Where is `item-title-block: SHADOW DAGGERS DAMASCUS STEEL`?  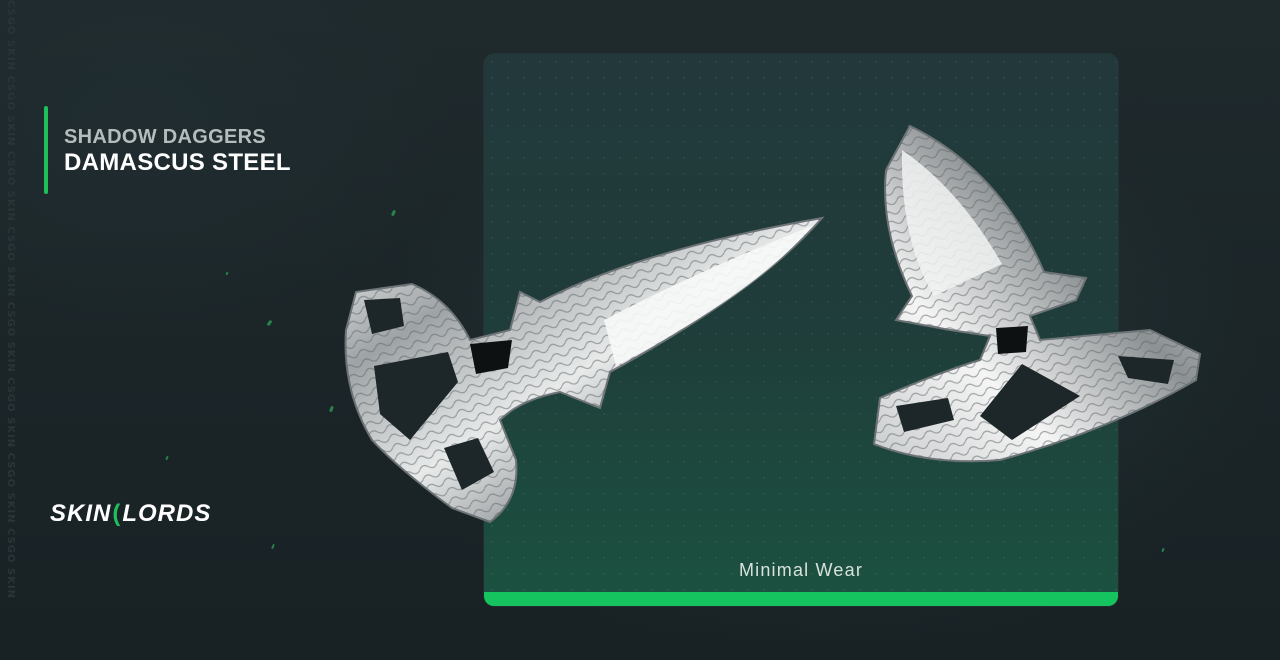
item-title-block: SHADOW DAGGERS DAMASCUS STEEL is located at coordinates (167, 150).